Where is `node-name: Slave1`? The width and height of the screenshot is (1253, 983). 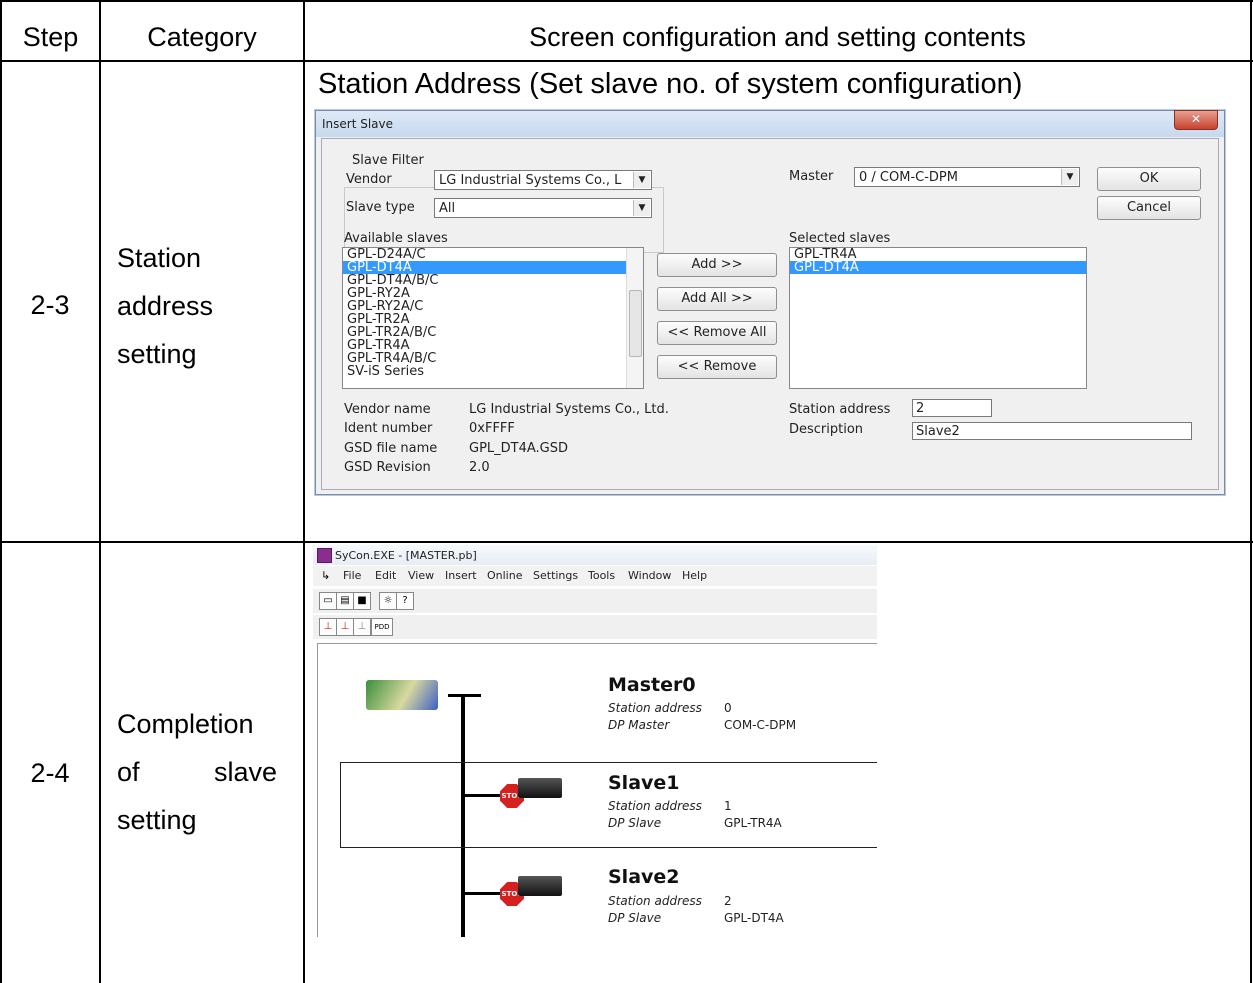 node-name: Slave1 is located at coordinates (644, 783).